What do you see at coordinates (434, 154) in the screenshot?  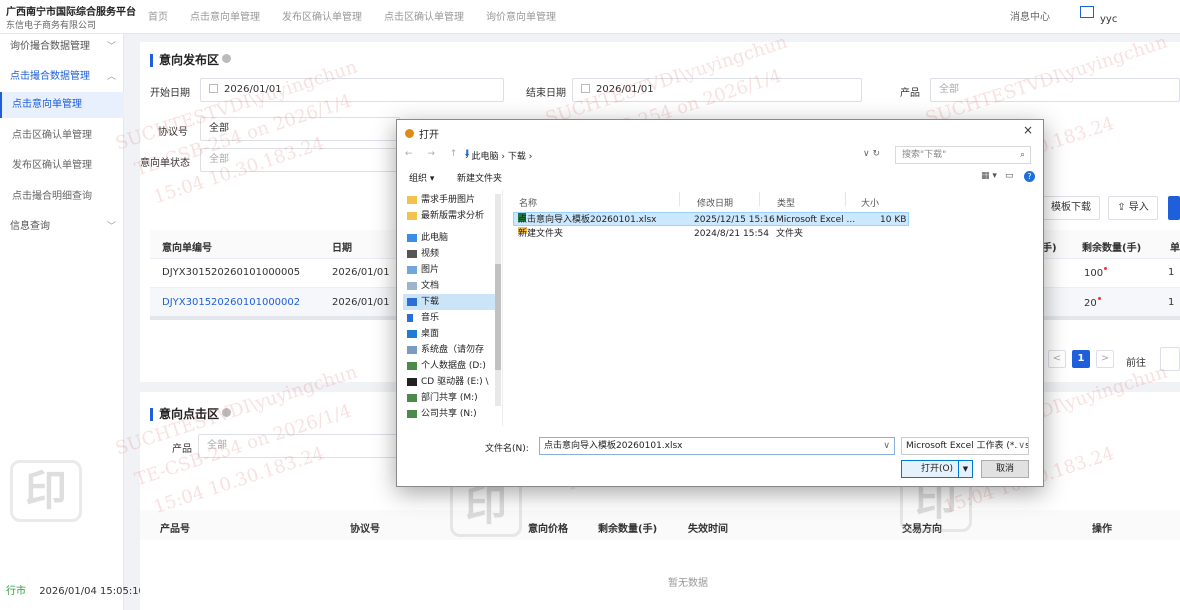 I see `back-forward-up-icons: ← → ↑` at bounding box center [434, 154].